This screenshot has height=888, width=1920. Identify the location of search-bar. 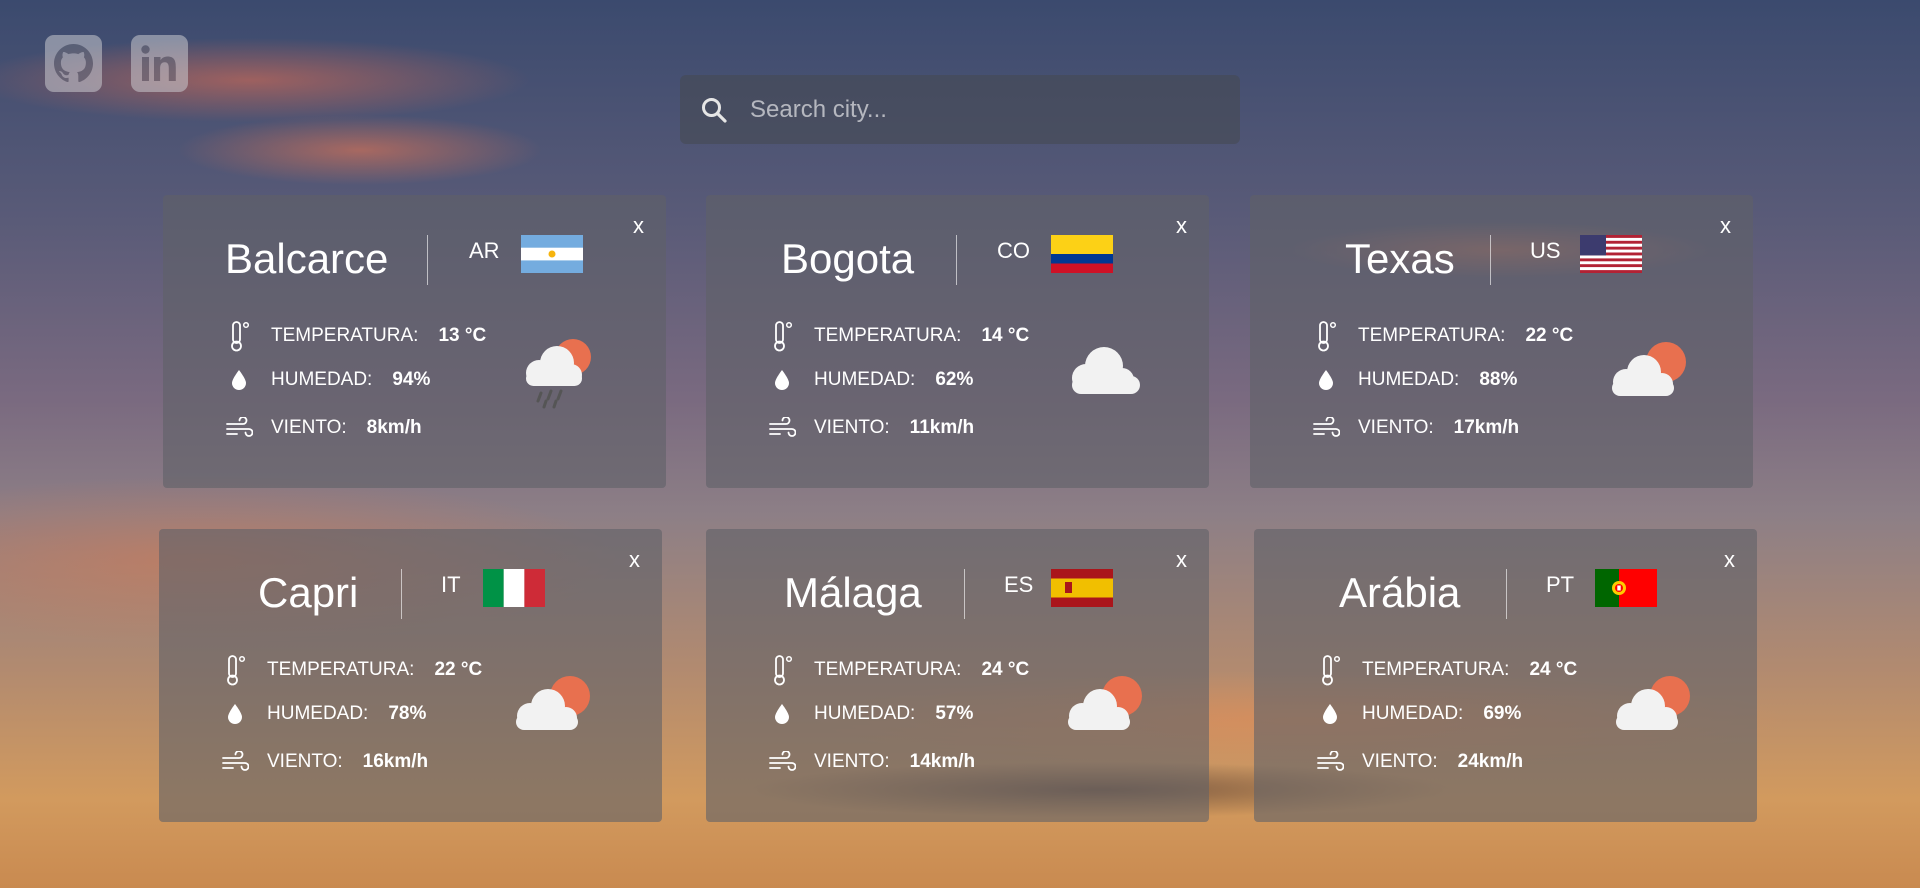
(960, 109).